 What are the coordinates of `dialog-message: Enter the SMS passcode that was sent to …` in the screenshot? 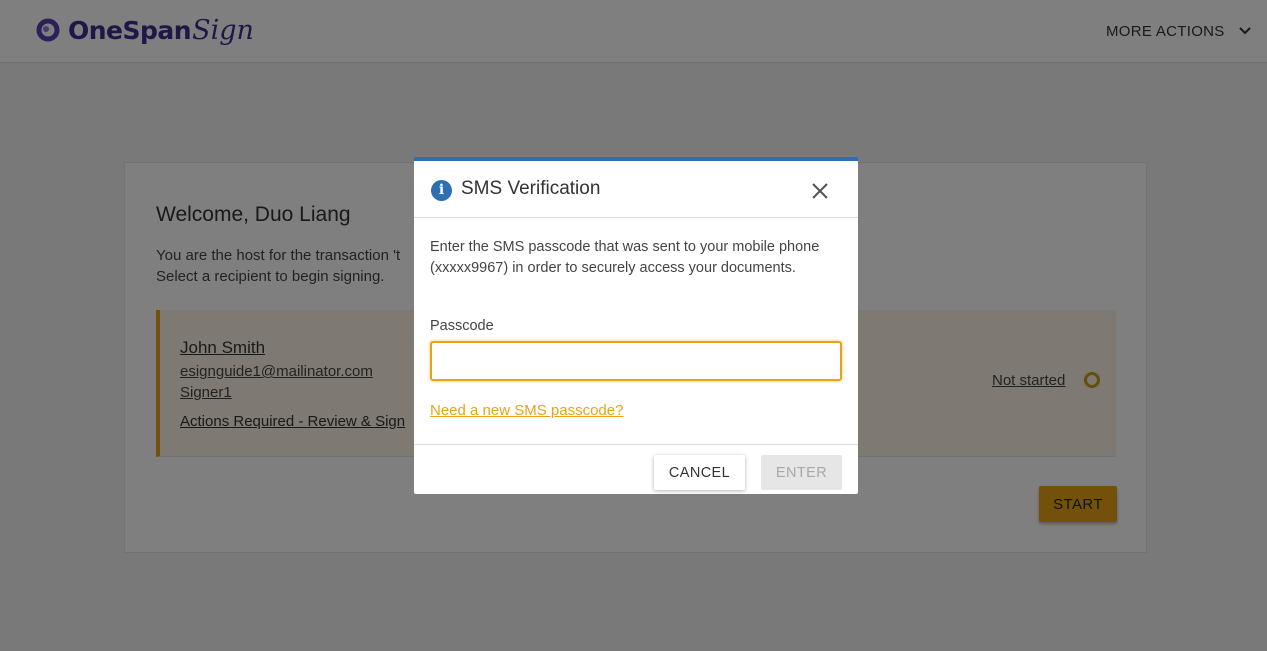 It's located at (625, 257).